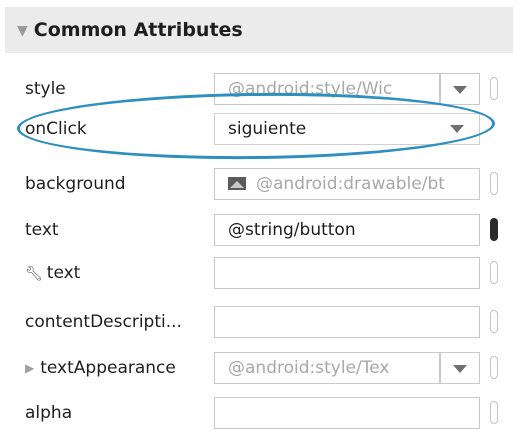  I want to click on attribute-label: textAppearance, so click(108, 368).